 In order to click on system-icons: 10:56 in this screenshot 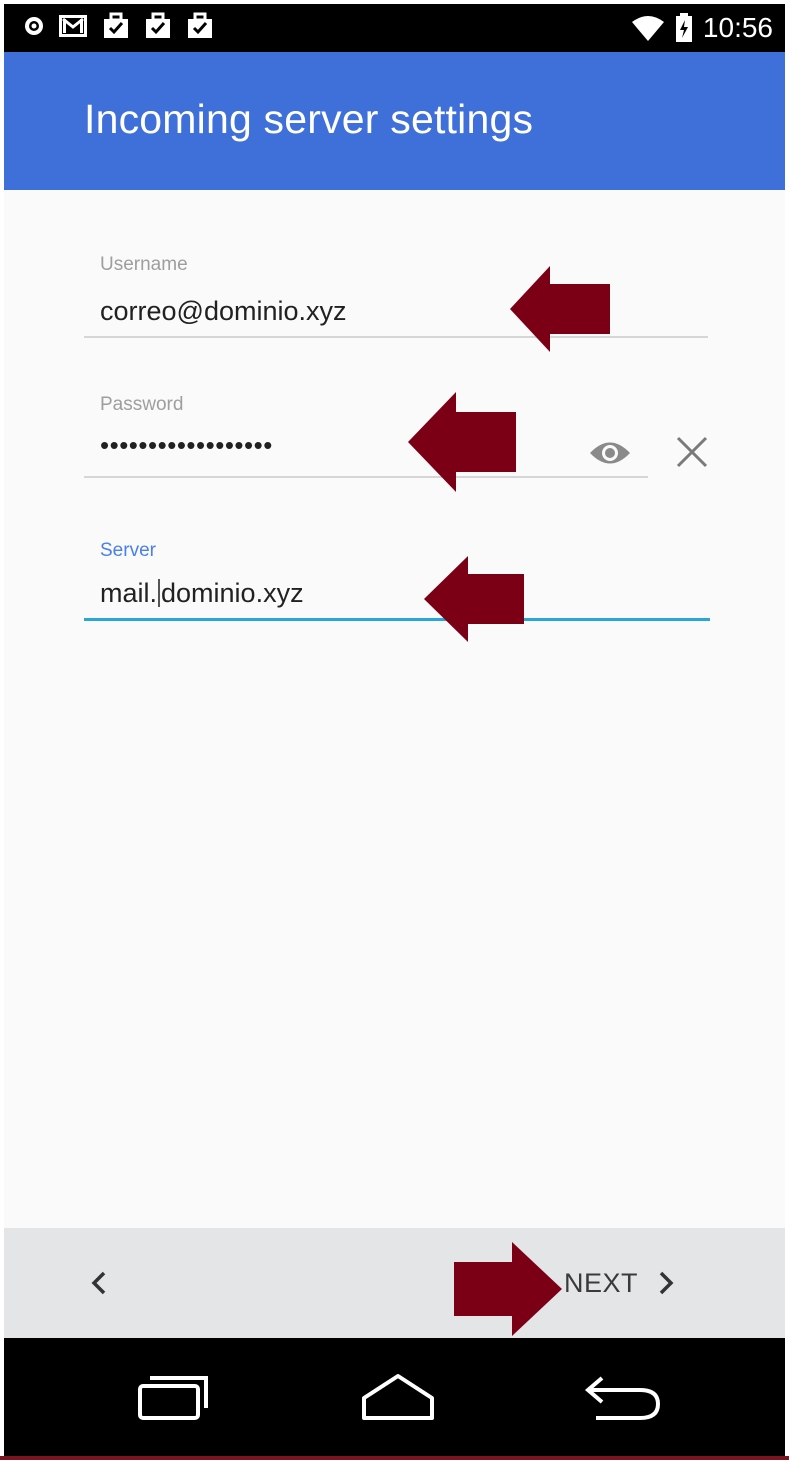, I will do `click(702, 28)`.